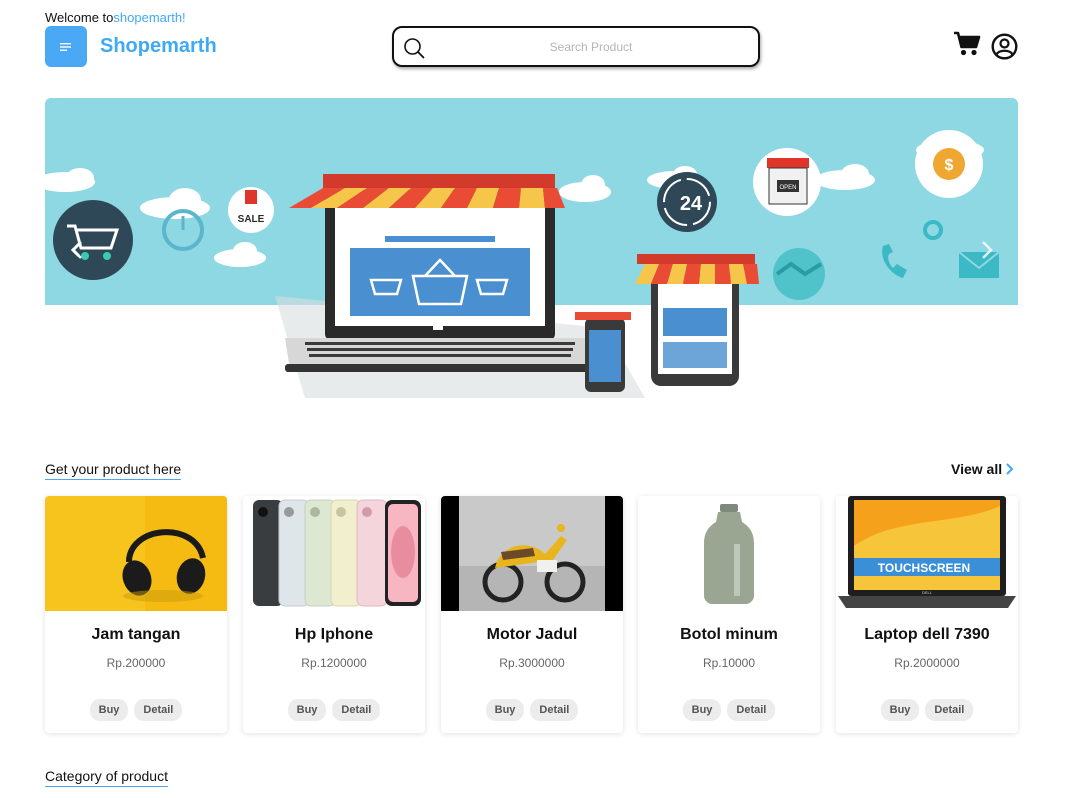 The height and width of the screenshot is (798, 1080). I want to click on gear-icon, so click(933, 230).